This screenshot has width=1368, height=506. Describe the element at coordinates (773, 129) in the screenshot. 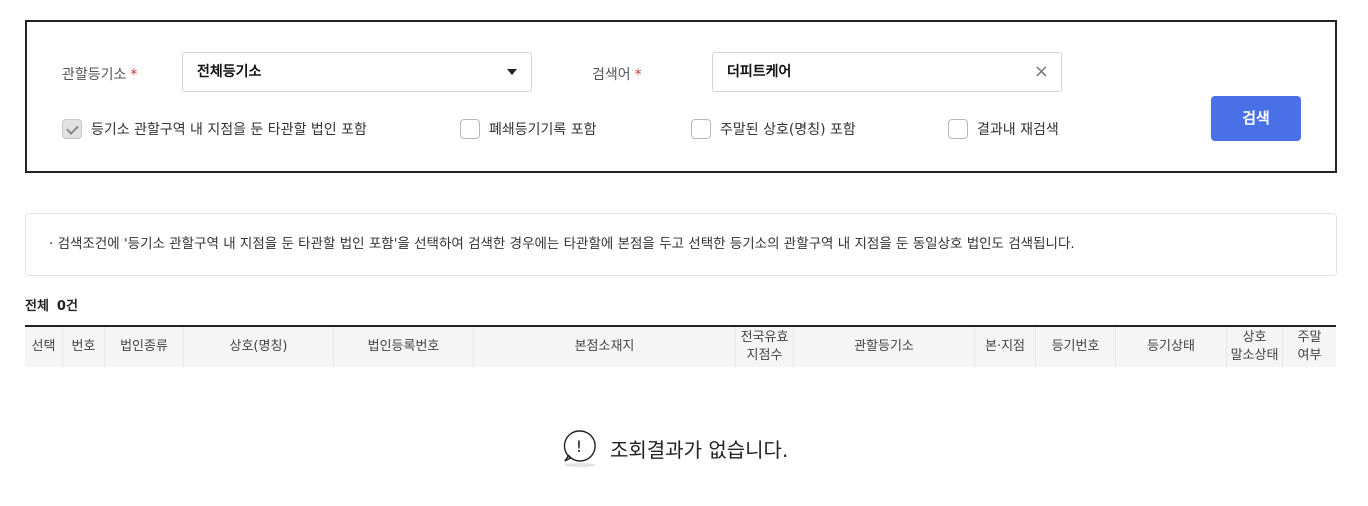

I see `option-include-dormant: 주말된 상호(명칭) 포함` at that location.